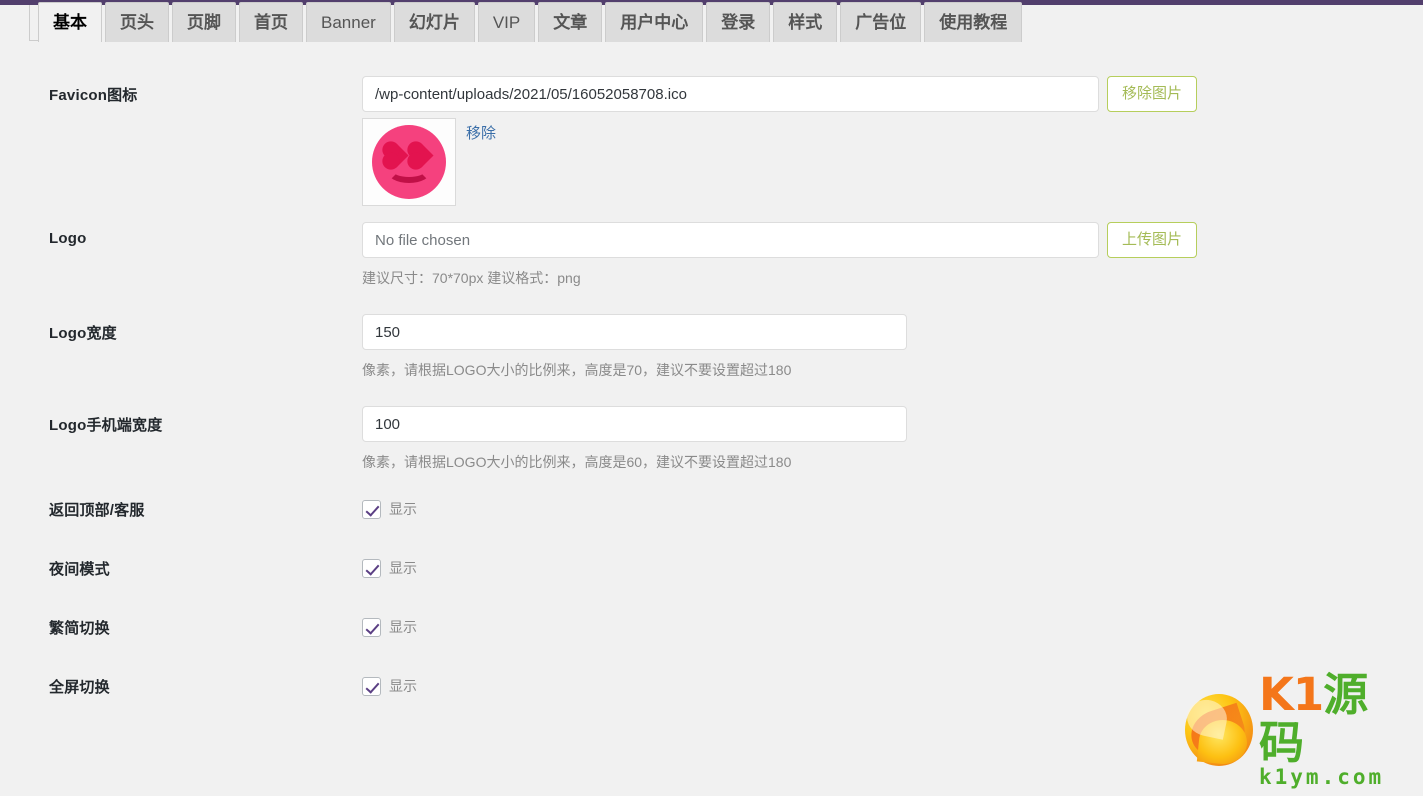 The image size is (1423, 796). I want to click on logo-width-input, so click(634, 332).